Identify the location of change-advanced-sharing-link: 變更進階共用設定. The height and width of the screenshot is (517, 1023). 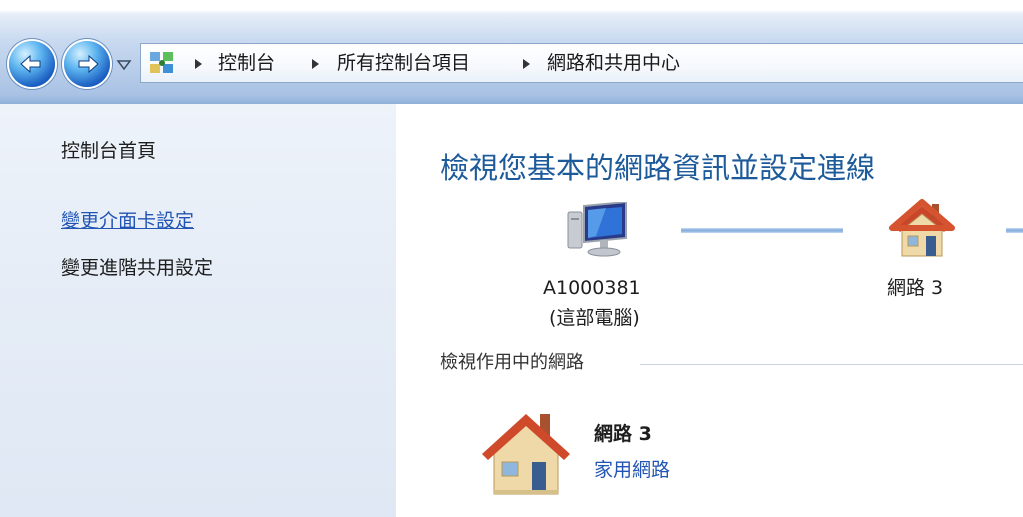
(137, 268).